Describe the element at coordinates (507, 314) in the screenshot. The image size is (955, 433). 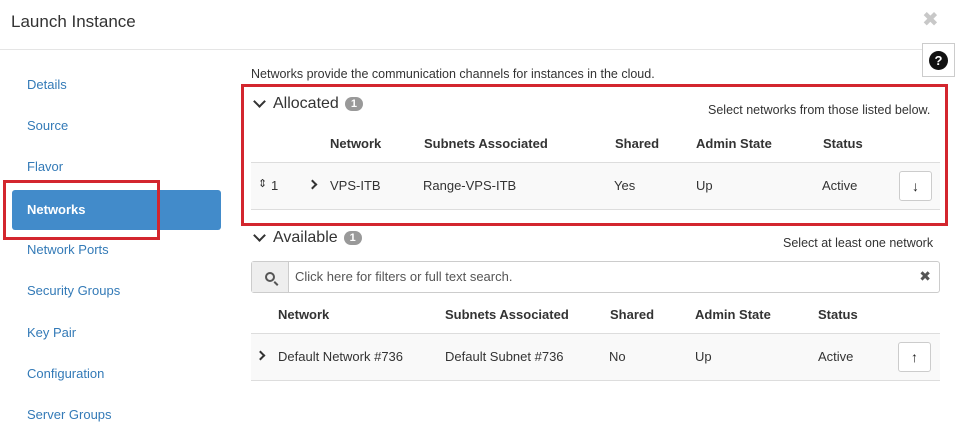
I see `available-col-subnets: Subnets Associated` at that location.